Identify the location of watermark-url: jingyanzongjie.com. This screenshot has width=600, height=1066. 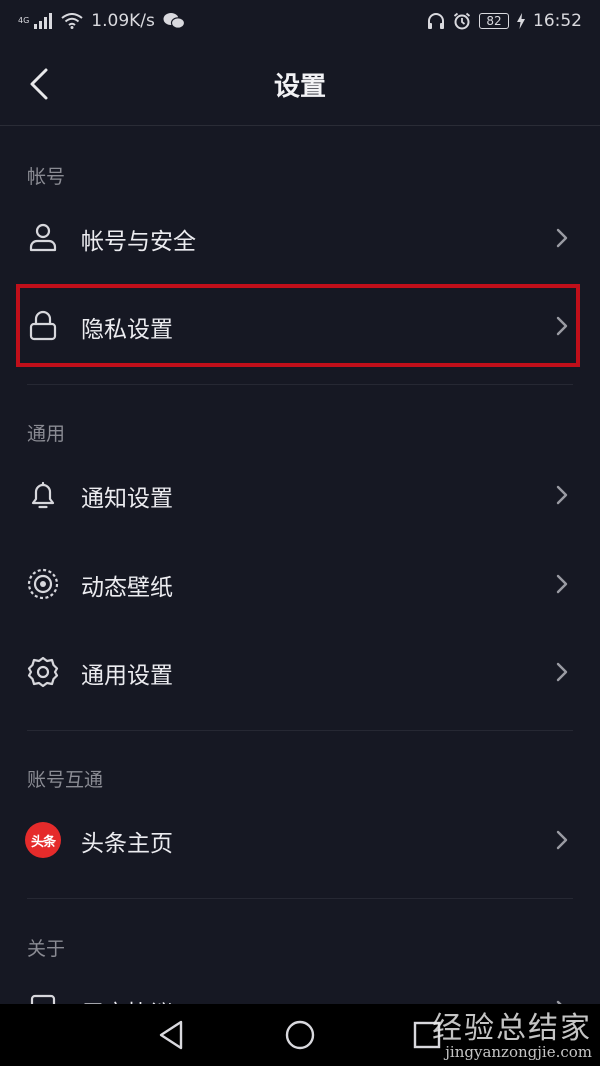
(518, 1052).